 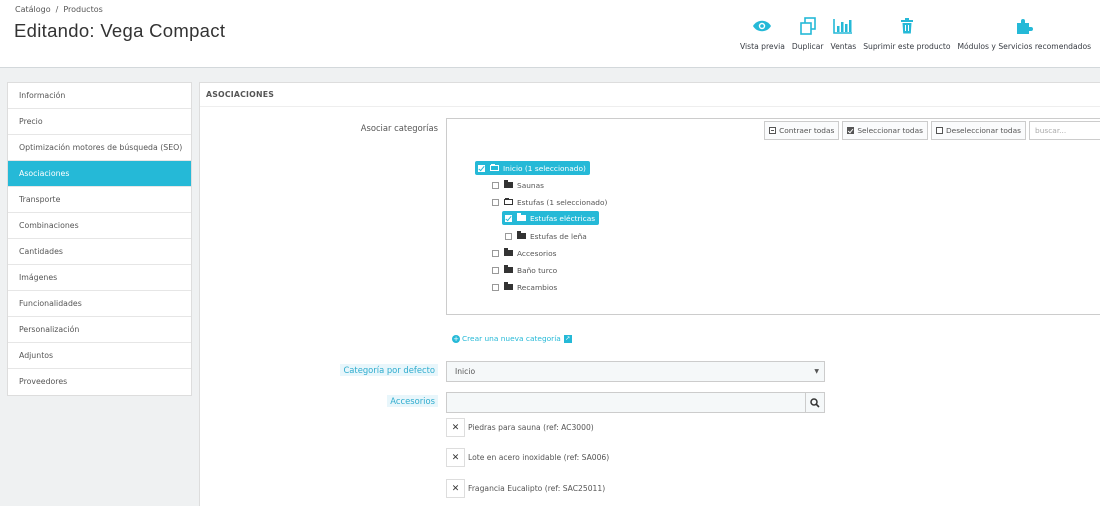 What do you see at coordinates (531, 427) in the screenshot?
I see `accessory-label: Piedras para sauna (ref: AC3000)` at bounding box center [531, 427].